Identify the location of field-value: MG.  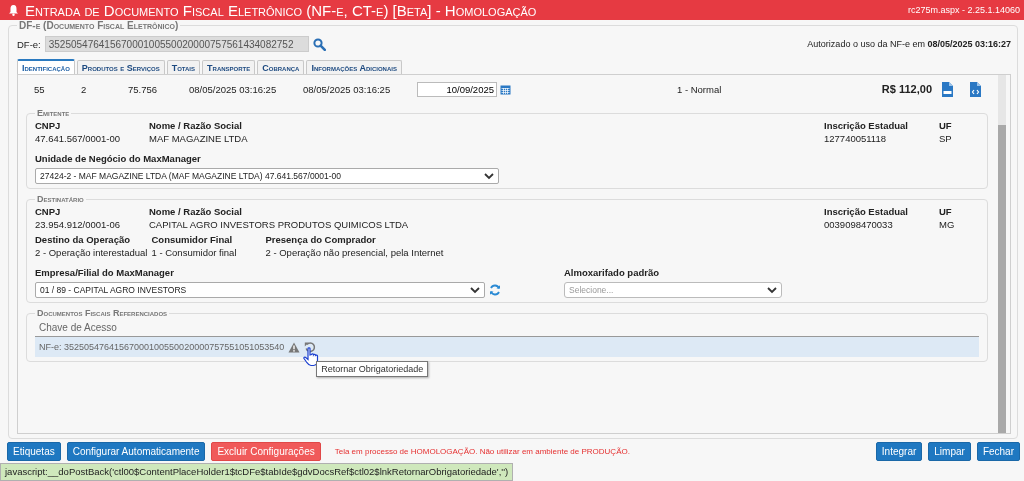
(947, 224).